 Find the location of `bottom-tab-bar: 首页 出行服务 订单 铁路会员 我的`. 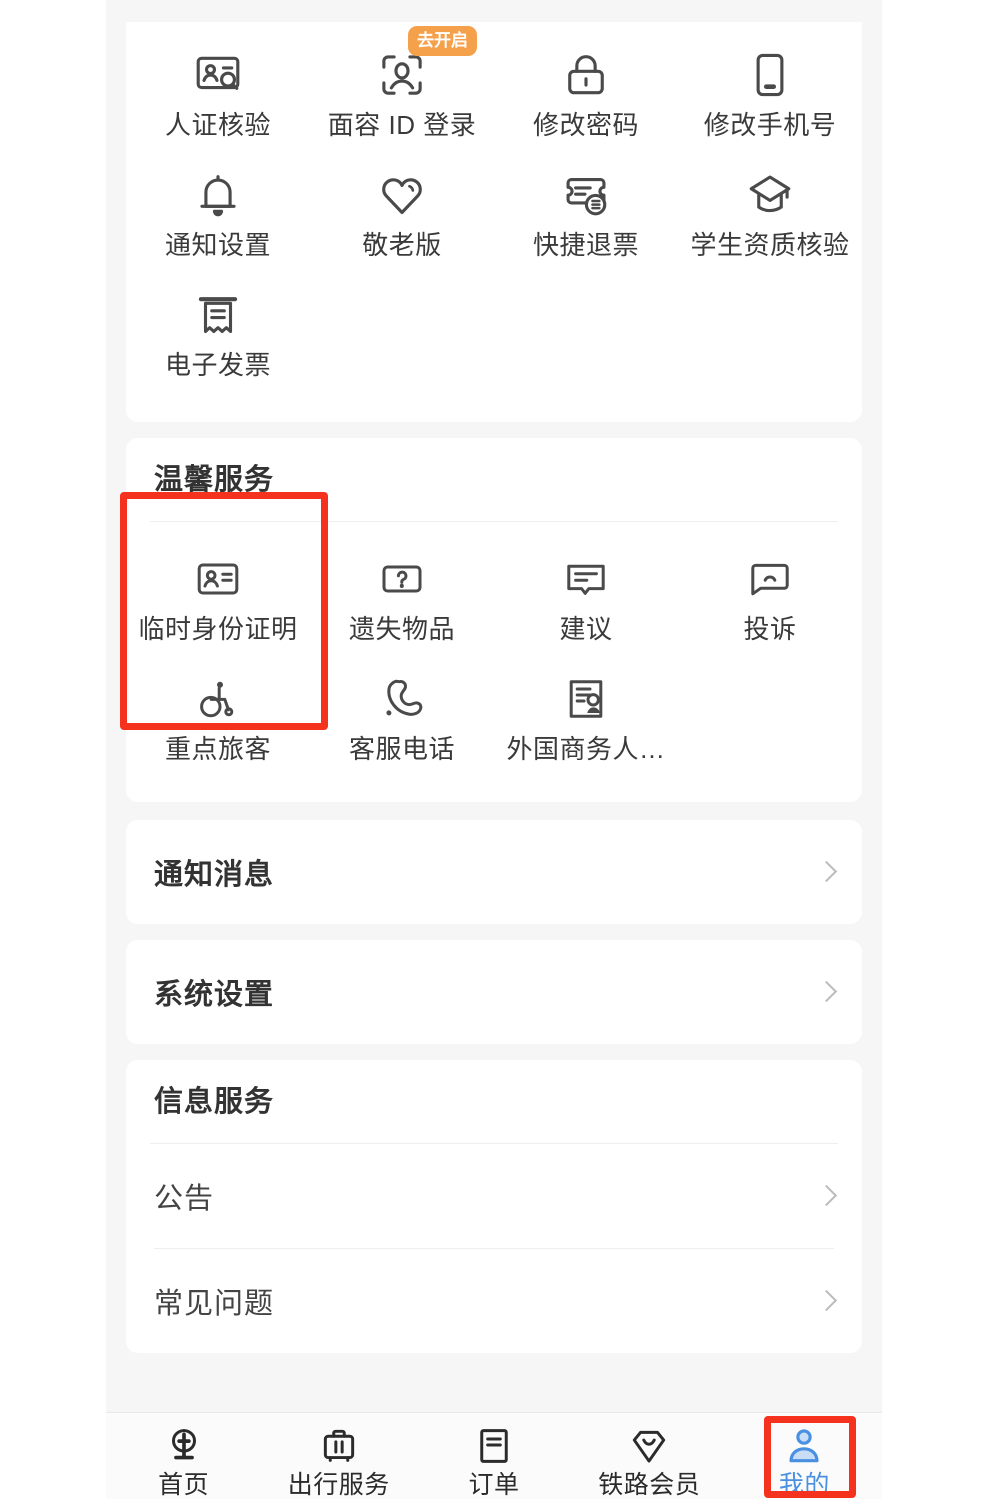

bottom-tab-bar: 首页 出行服务 订单 铁路会员 我的 is located at coordinates (494, 1455).